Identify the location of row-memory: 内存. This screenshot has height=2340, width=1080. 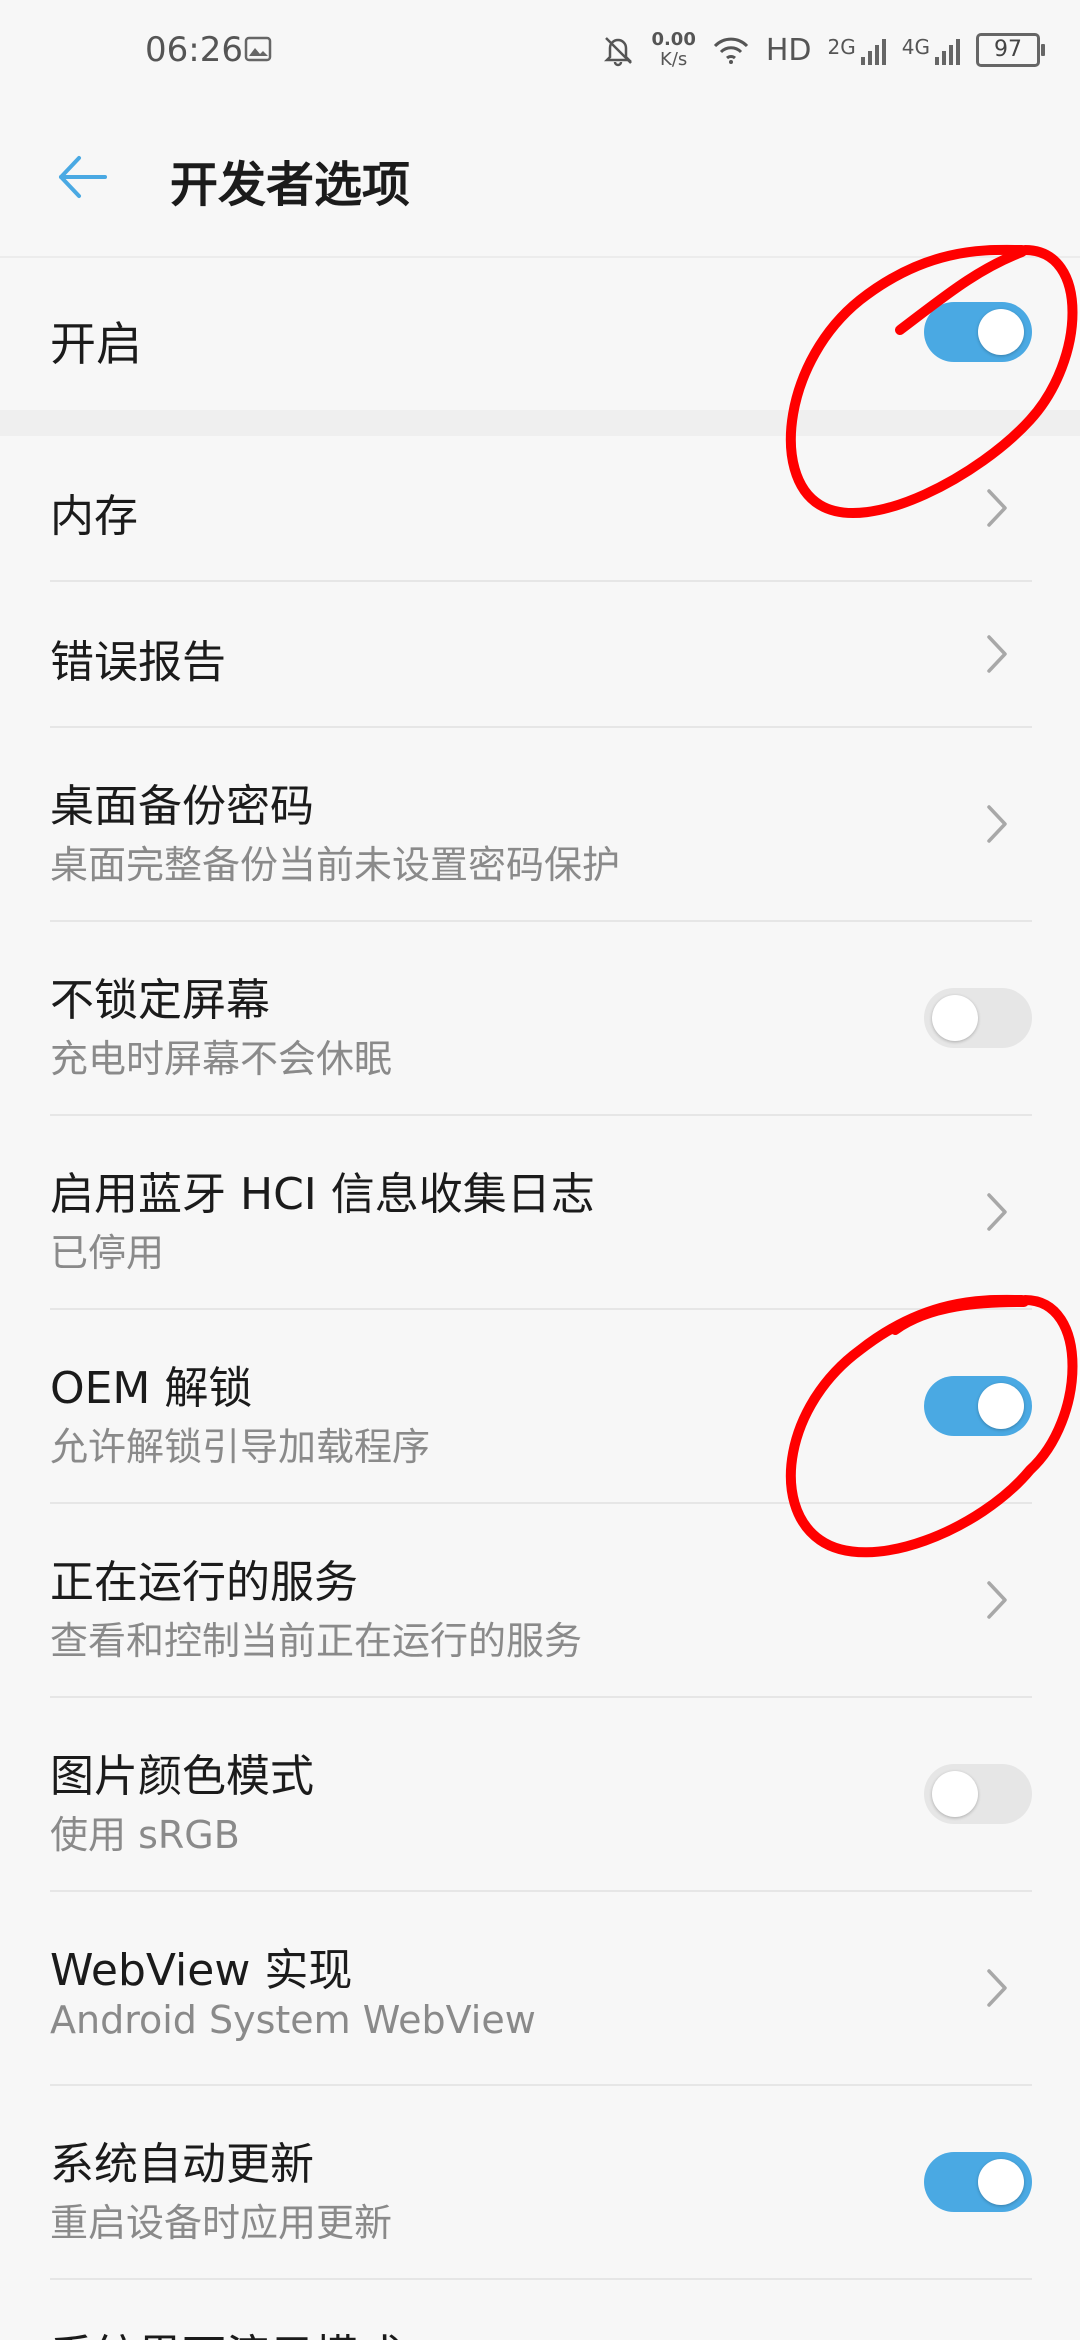
(541, 509).